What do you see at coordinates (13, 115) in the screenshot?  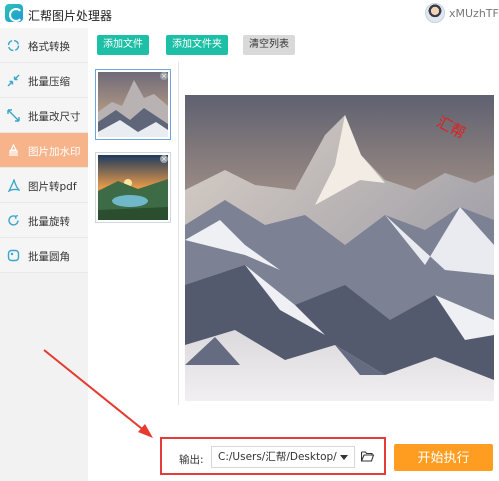 I see `resize-icon` at bounding box center [13, 115].